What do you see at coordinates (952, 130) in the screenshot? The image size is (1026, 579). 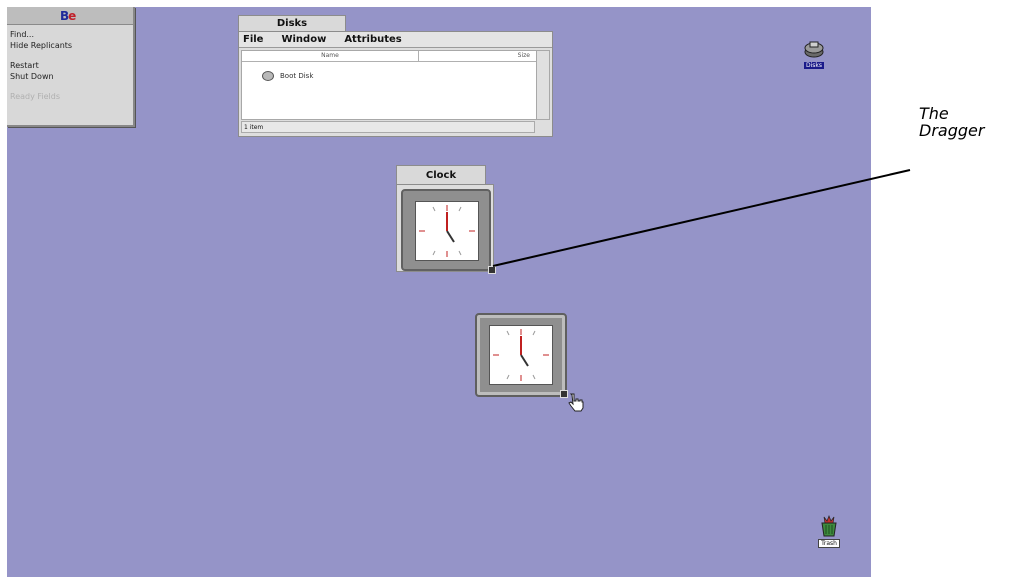 I see `callout-line-2: Dragger` at bounding box center [952, 130].